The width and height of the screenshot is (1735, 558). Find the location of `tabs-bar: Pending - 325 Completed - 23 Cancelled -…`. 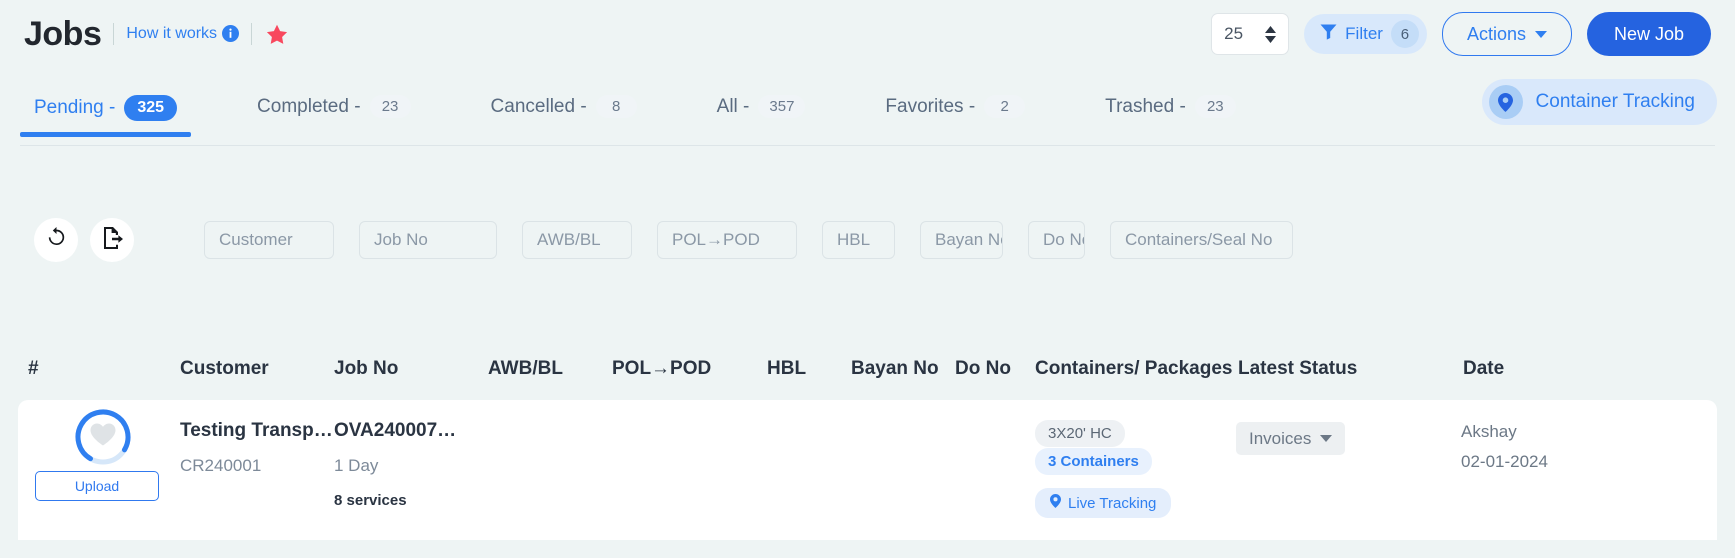

tabs-bar: Pending - 325 Completed - 23 Cancelled -… is located at coordinates (867, 121).